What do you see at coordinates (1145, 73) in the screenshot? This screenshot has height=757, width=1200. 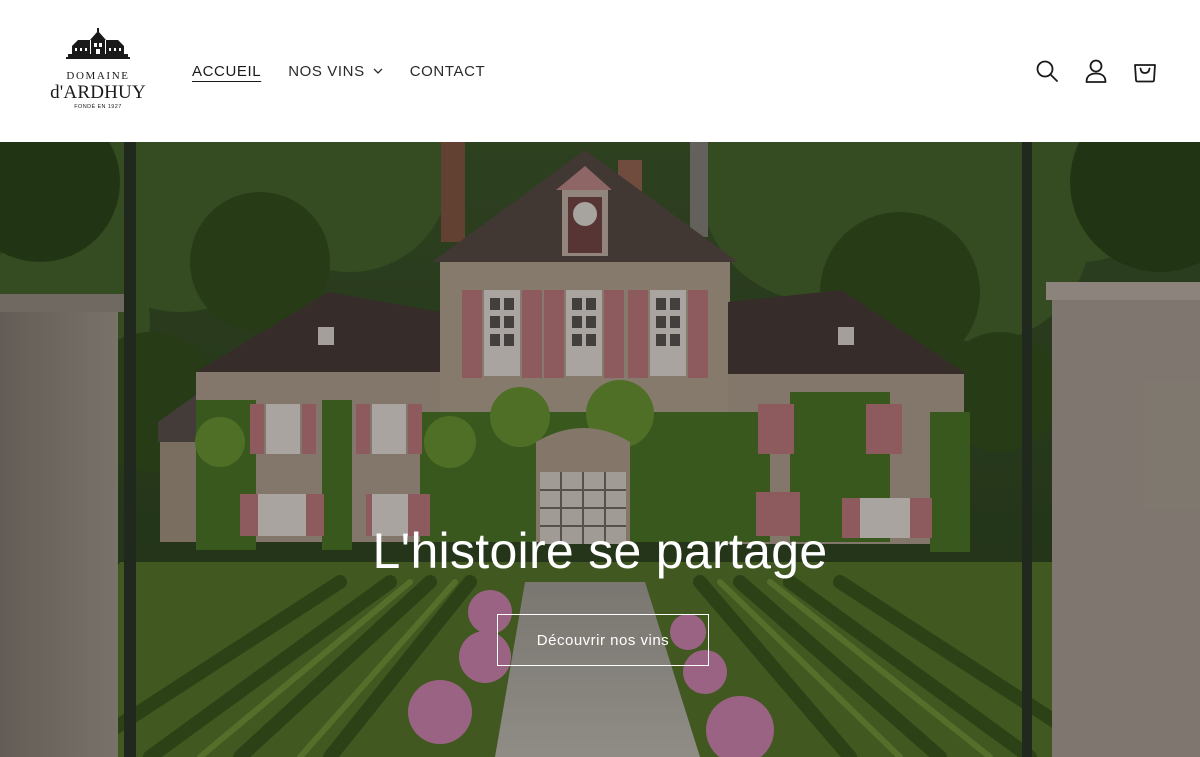 I see `cart-icon` at bounding box center [1145, 73].